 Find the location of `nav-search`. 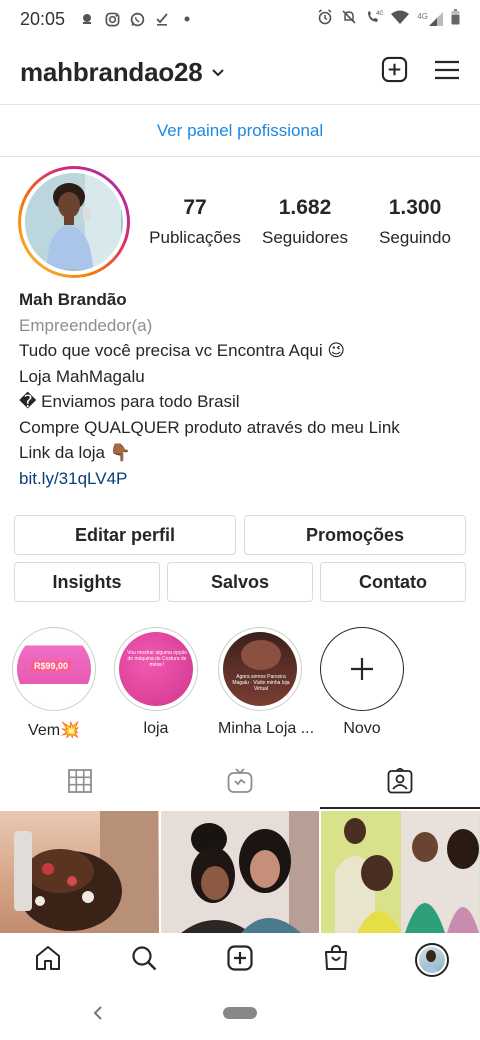

nav-search is located at coordinates (144, 960).